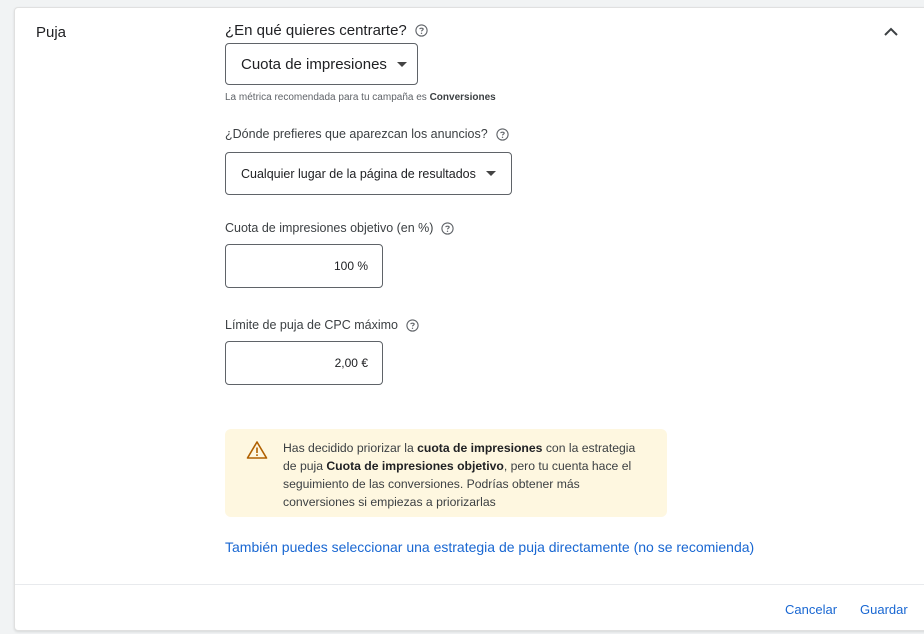  Describe the element at coordinates (316, 30) in the screenshot. I see `focus-label: ¿En qué quieres centrarte?` at that location.